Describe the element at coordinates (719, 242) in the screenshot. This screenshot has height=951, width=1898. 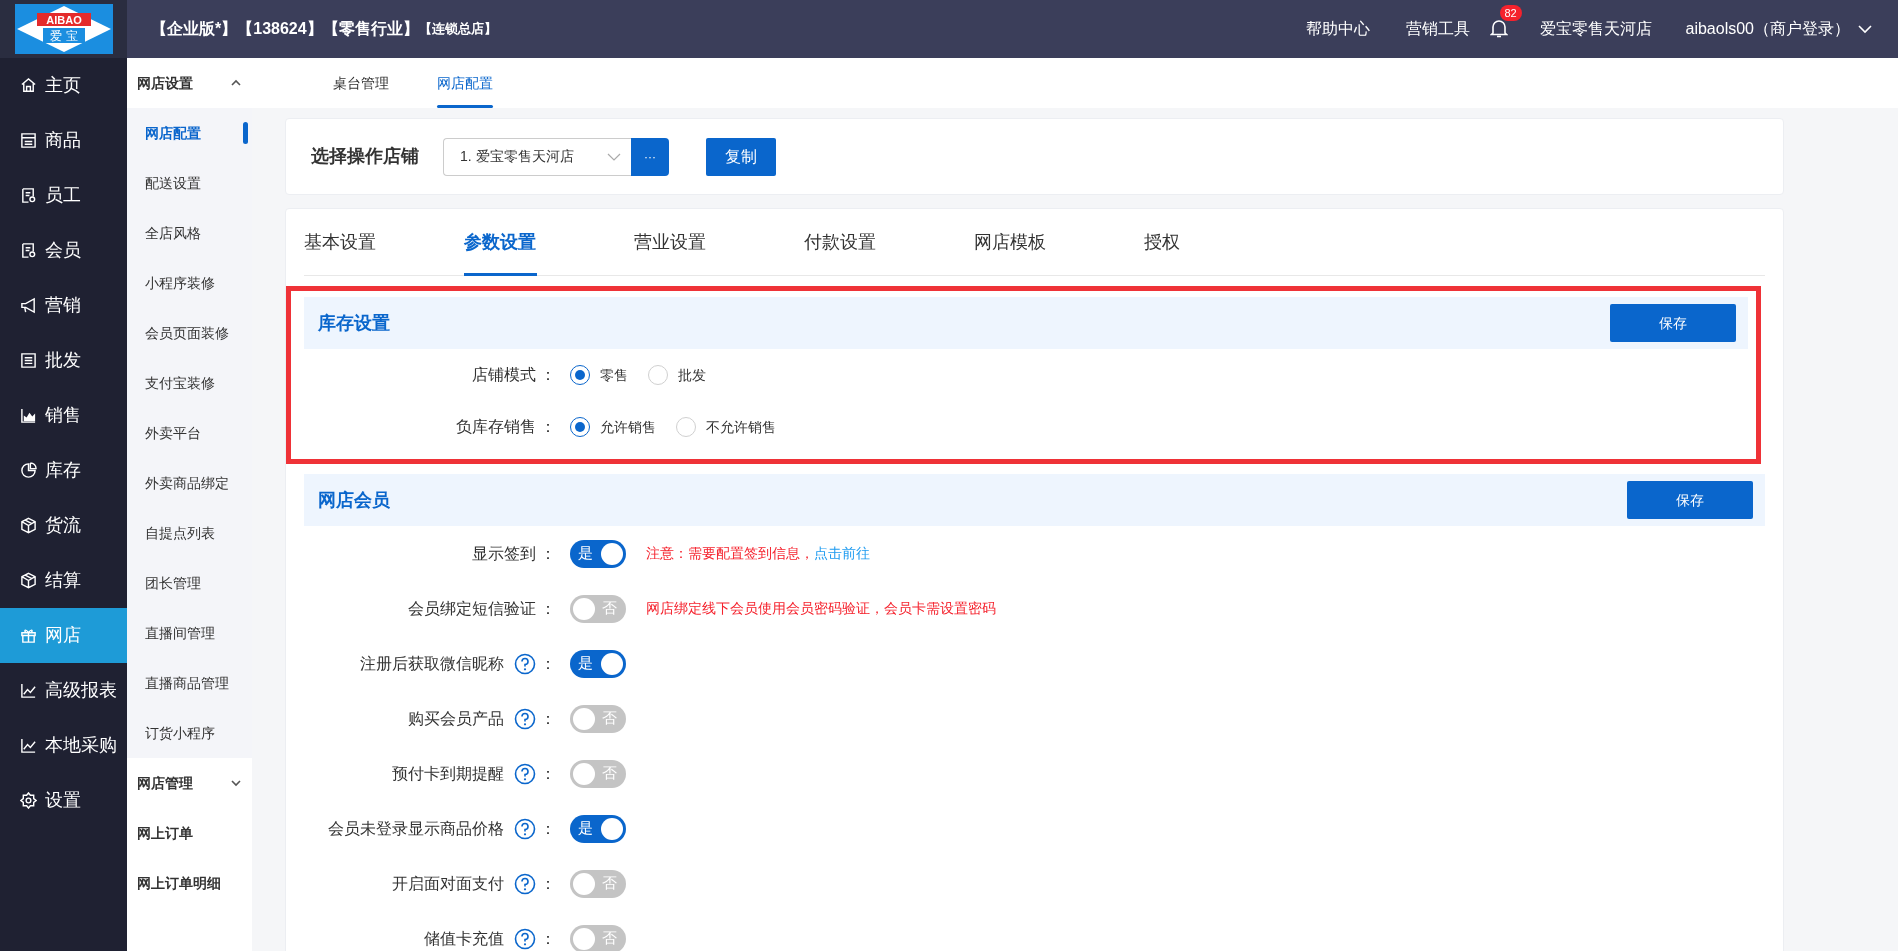
I see `settings-tab: 营业设置` at that location.